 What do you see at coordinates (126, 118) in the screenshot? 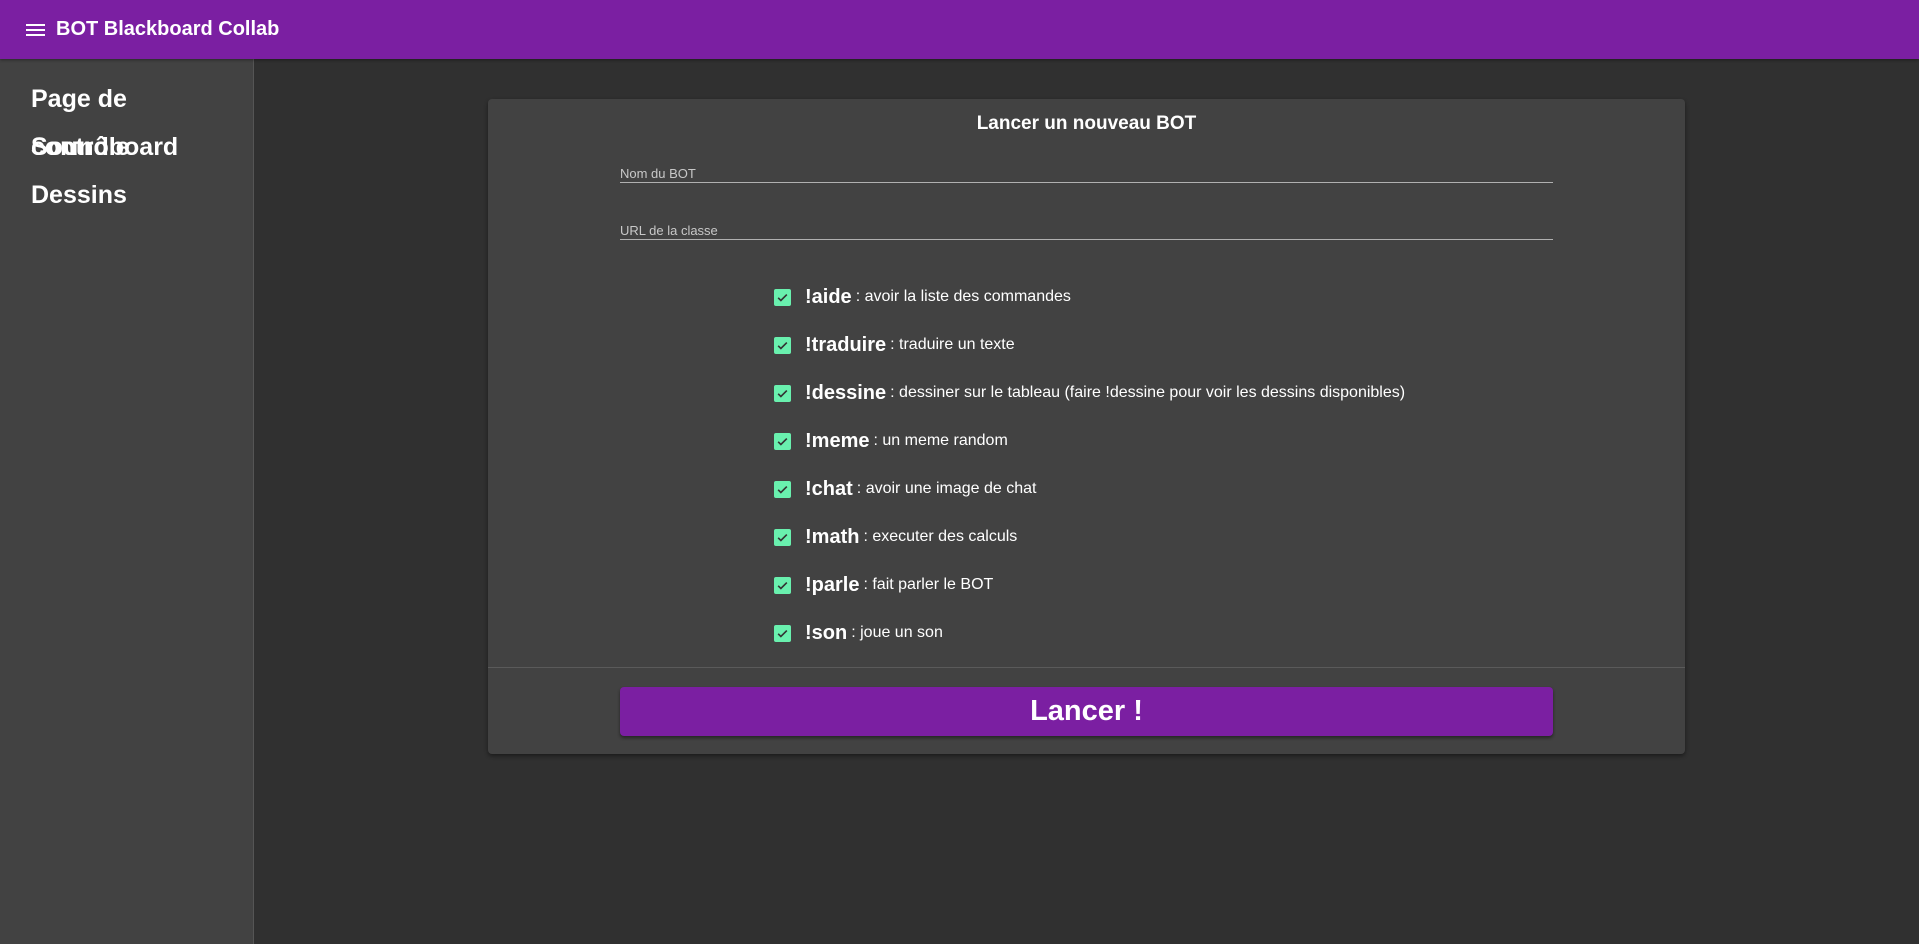
I see `sidebar-item-page-de-controle: Page de contrôle` at bounding box center [126, 118].